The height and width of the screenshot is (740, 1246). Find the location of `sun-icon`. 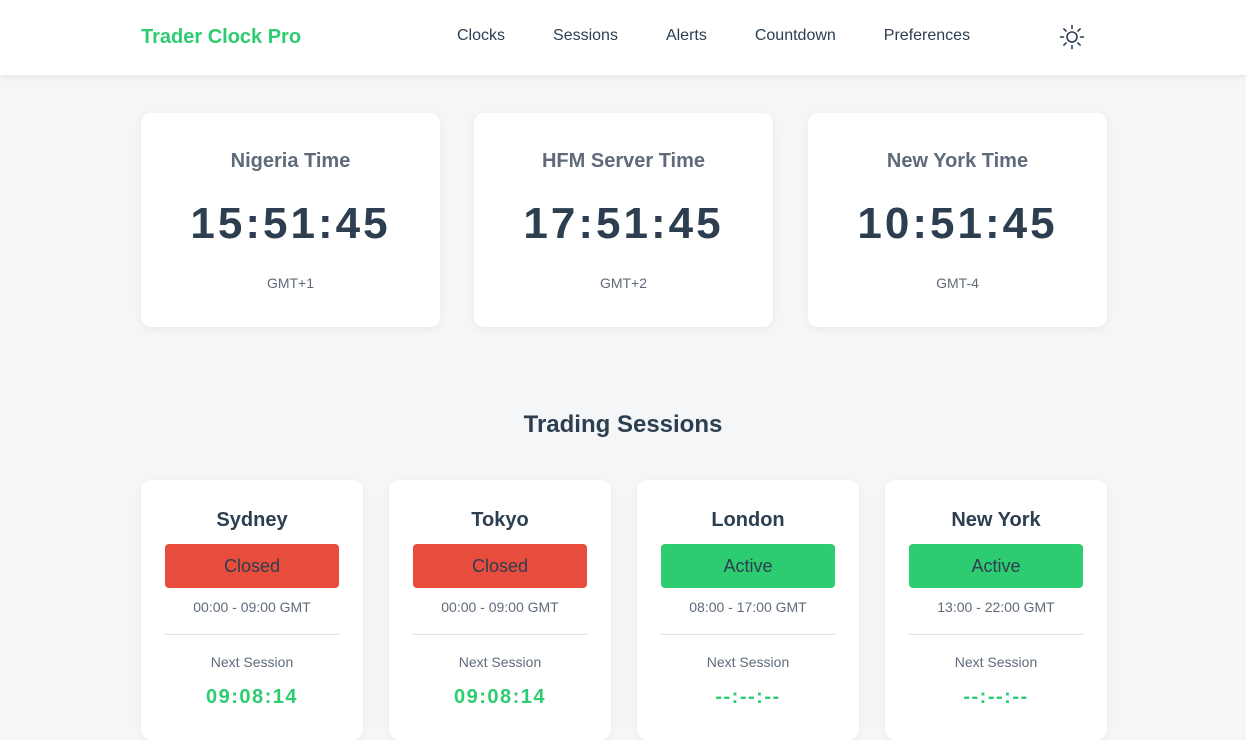

sun-icon is located at coordinates (1072, 37).